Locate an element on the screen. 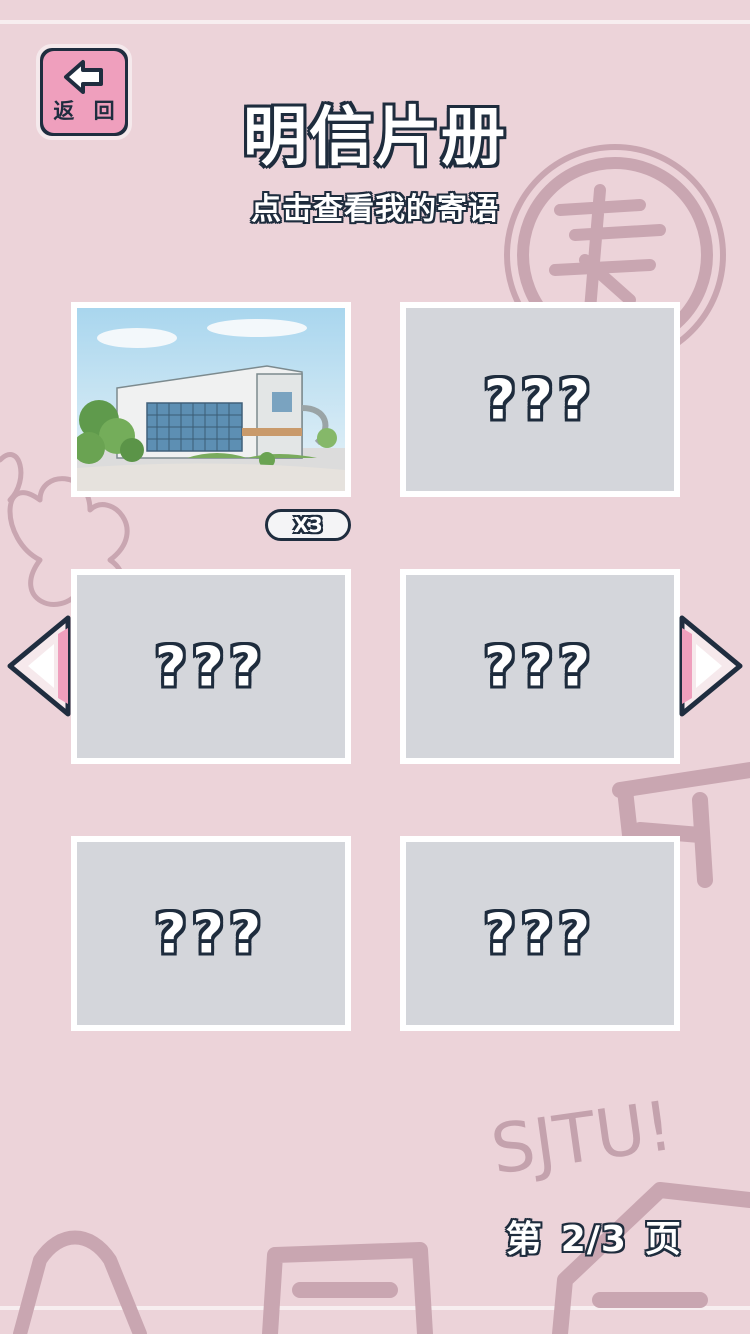  postcard-3-locked: ??? is located at coordinates (211, 666).